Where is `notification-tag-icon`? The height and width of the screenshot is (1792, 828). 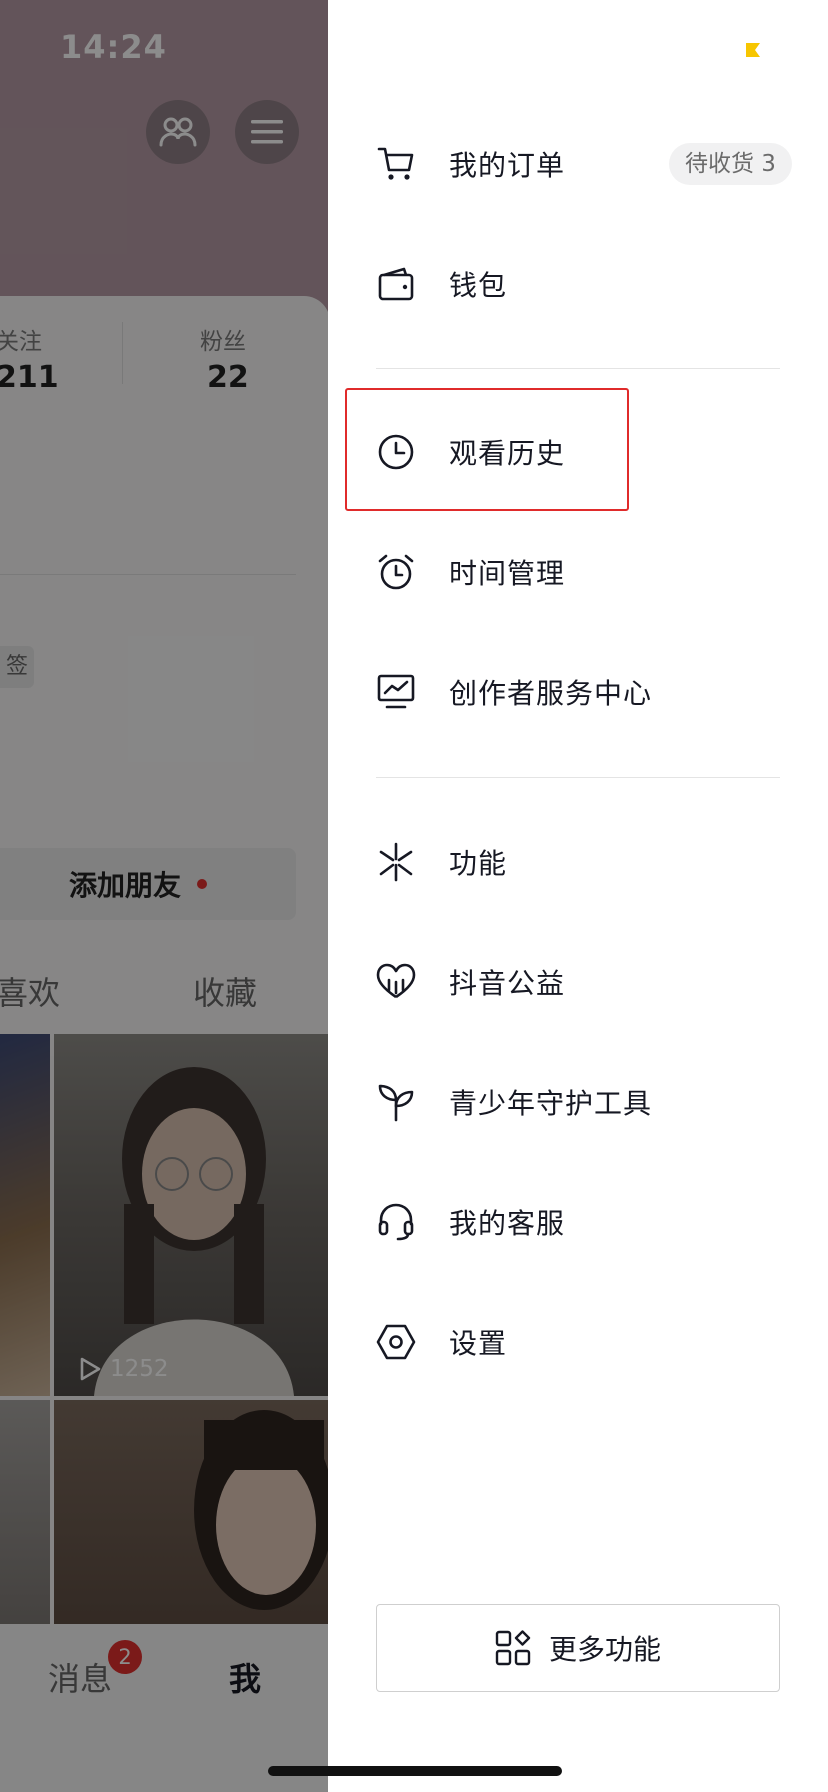 notification-tag-icon is located at coordinates (753, 50).